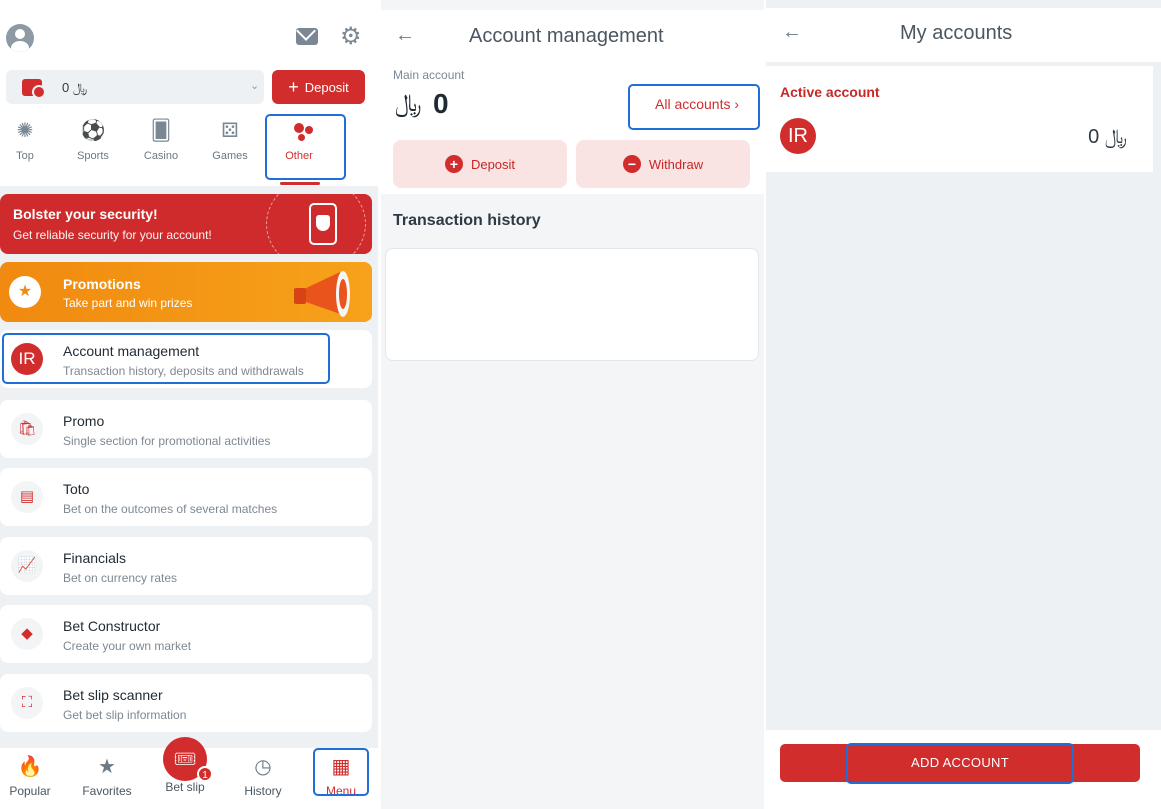 The height and width of the screenshot is (809, 1161). I want to click on nav-label: Popular, so click(30, 791).